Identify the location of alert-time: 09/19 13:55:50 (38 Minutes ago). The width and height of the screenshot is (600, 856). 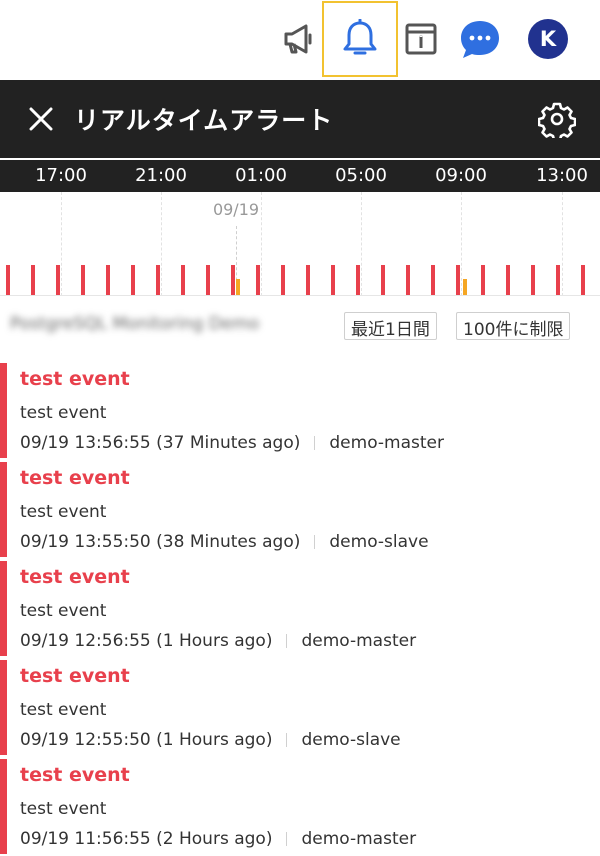
(160, 542).